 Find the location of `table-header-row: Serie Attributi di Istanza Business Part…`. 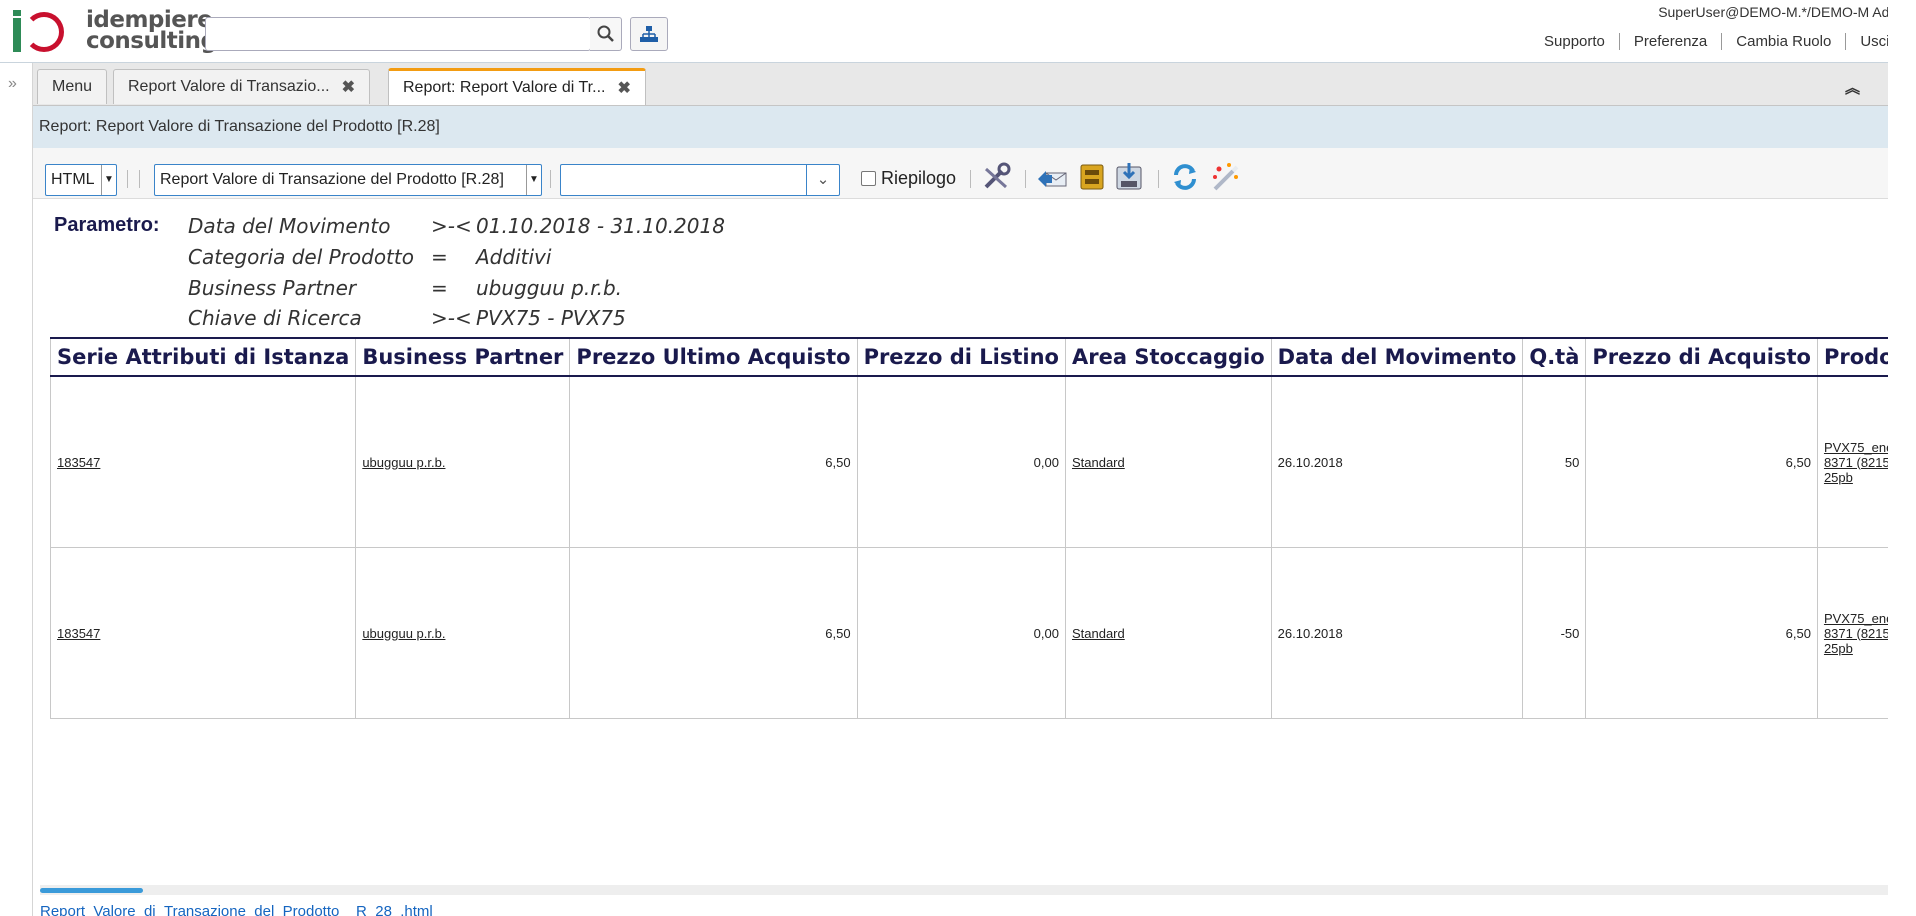

table-header-row: Serie Attributi di Istanza Business Part… is located at coordinates (968, 357).